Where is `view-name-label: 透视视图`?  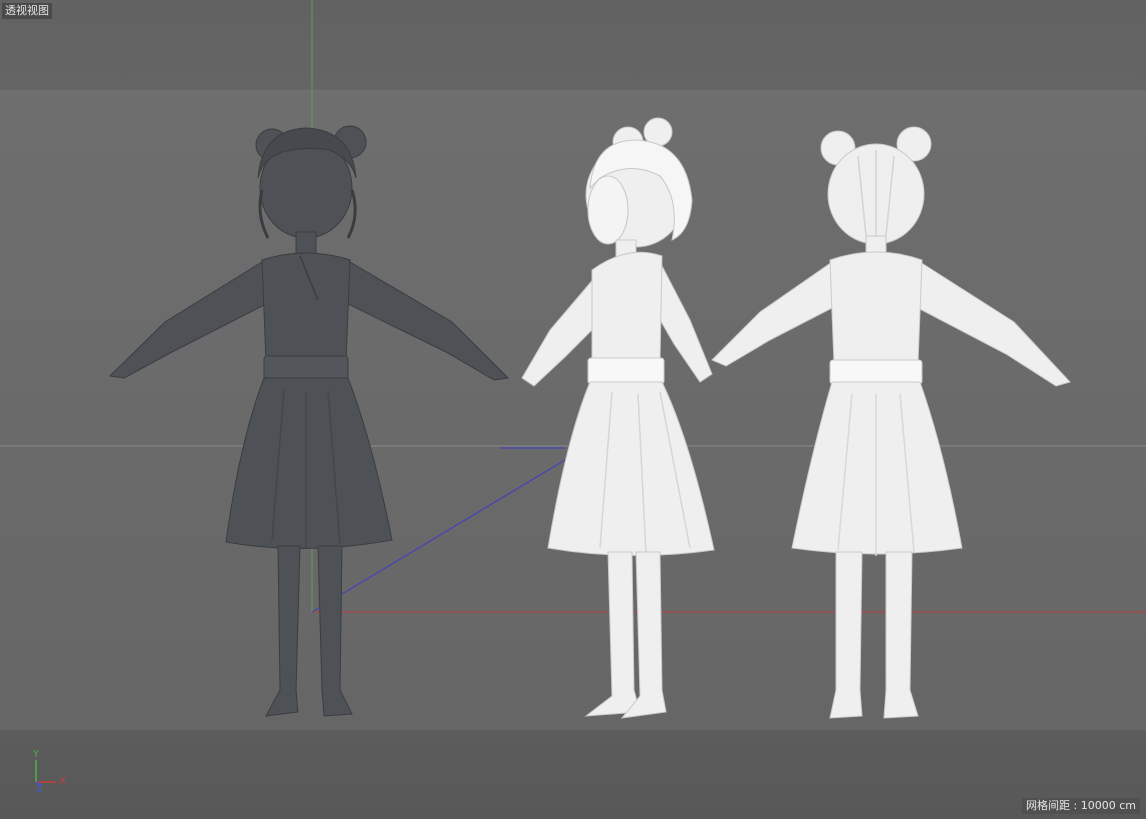
view-name-label: 透视视图 is located at coordinates (27, 11).